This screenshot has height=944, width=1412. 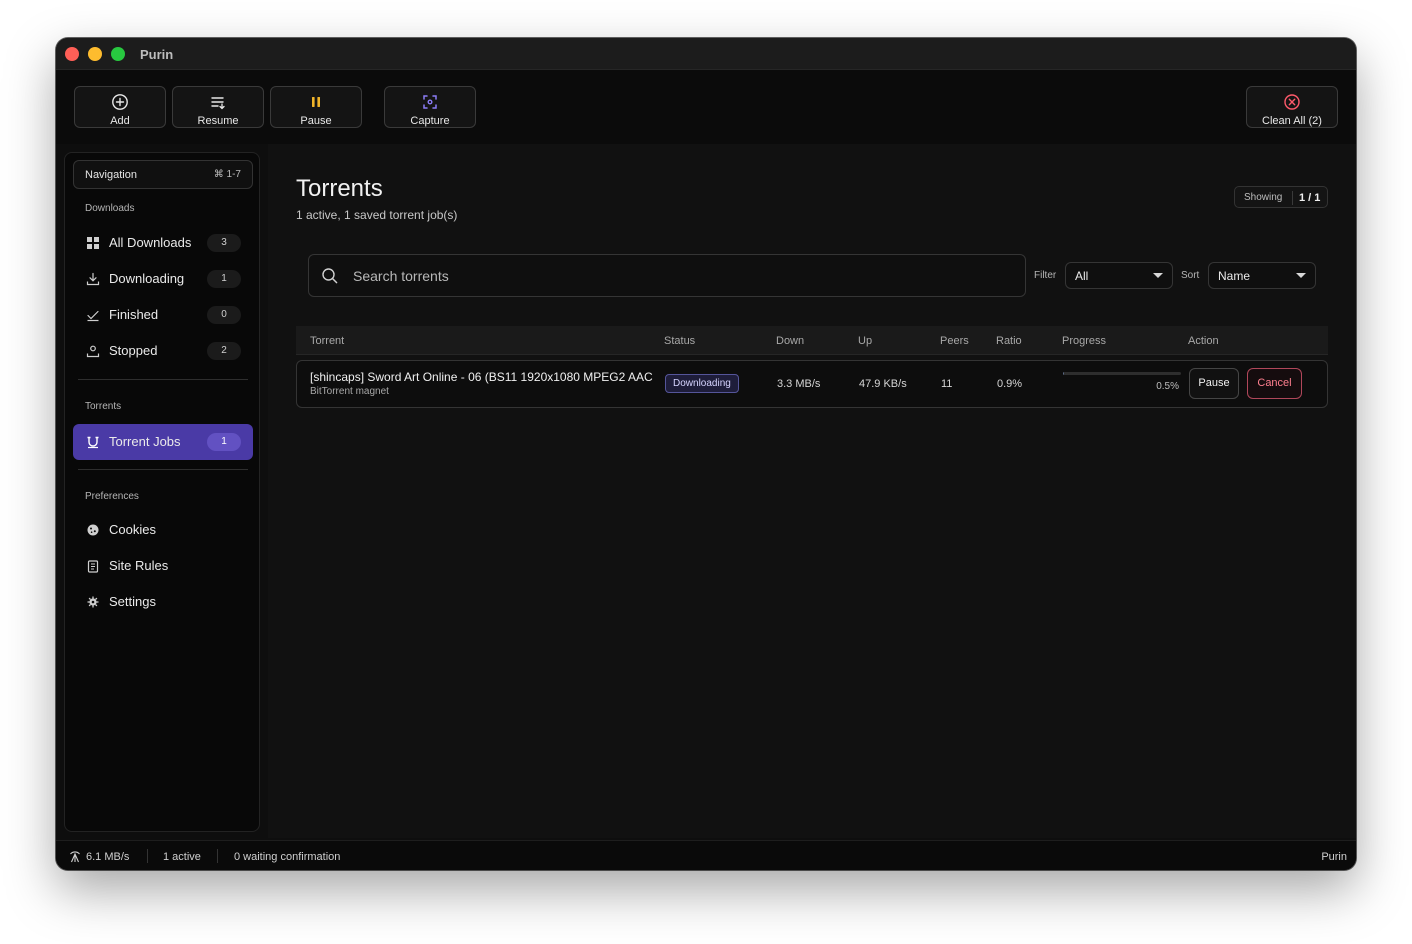 I want to click on downloads-section-label: Downloads, so click(x=110, y=208).